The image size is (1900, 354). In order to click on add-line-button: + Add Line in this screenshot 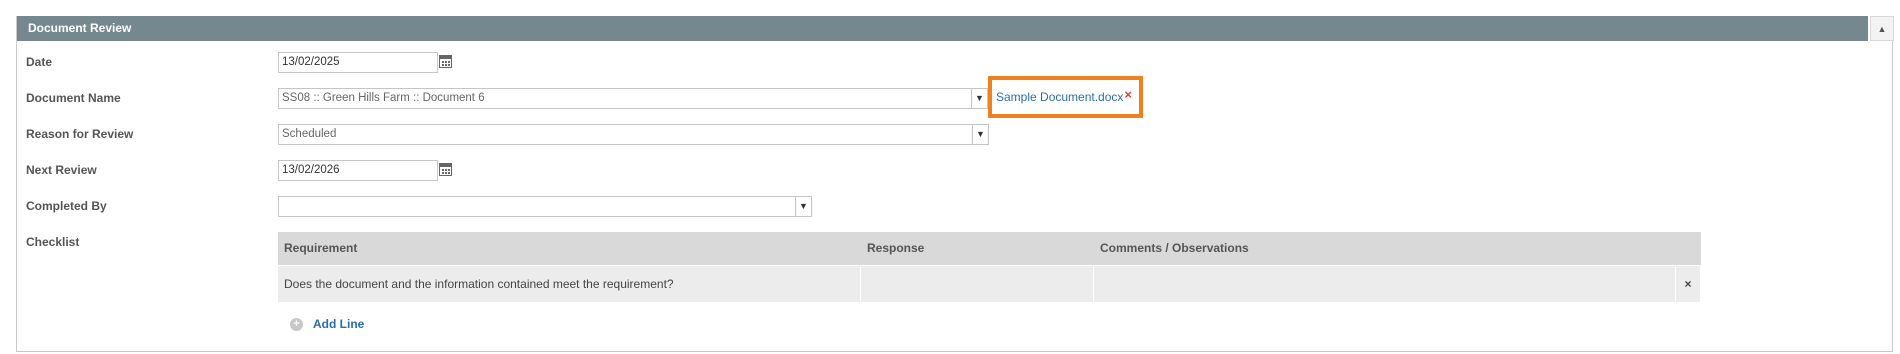, I will do `click(327, 324)`.